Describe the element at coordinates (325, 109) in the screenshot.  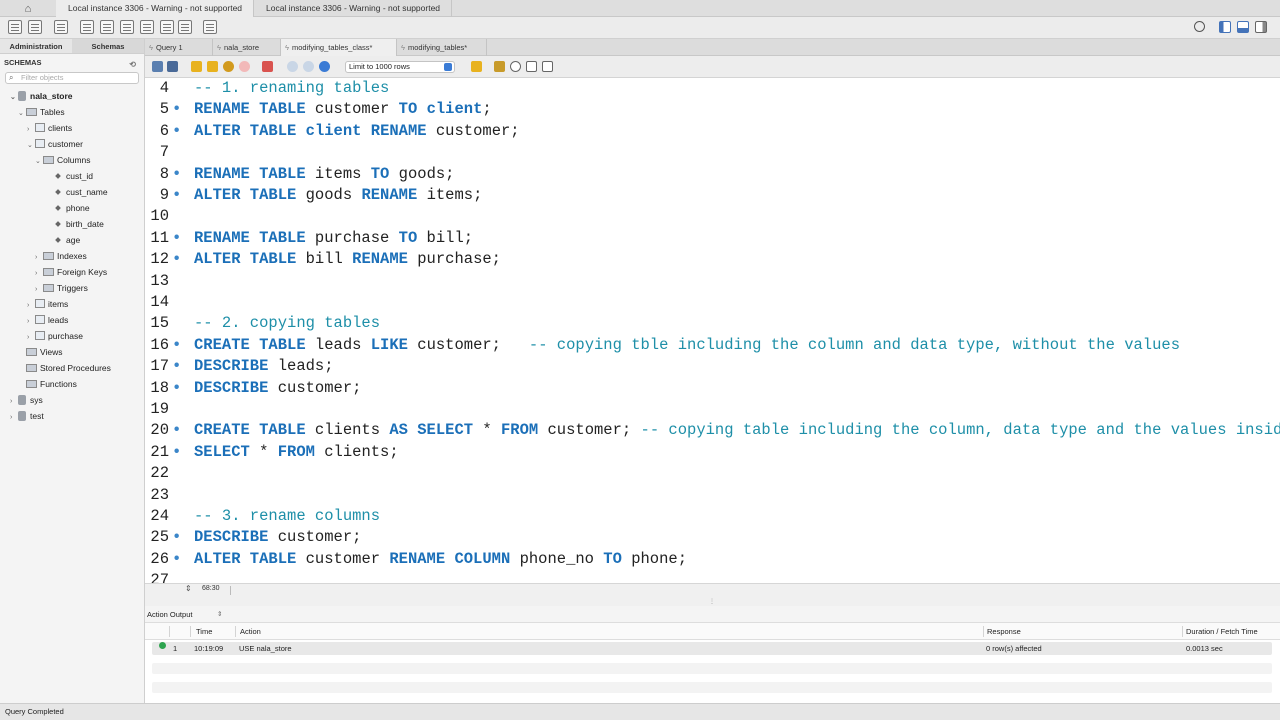
I see `code-line: 5 • RENAME TABLE customer TO client;` at that location.